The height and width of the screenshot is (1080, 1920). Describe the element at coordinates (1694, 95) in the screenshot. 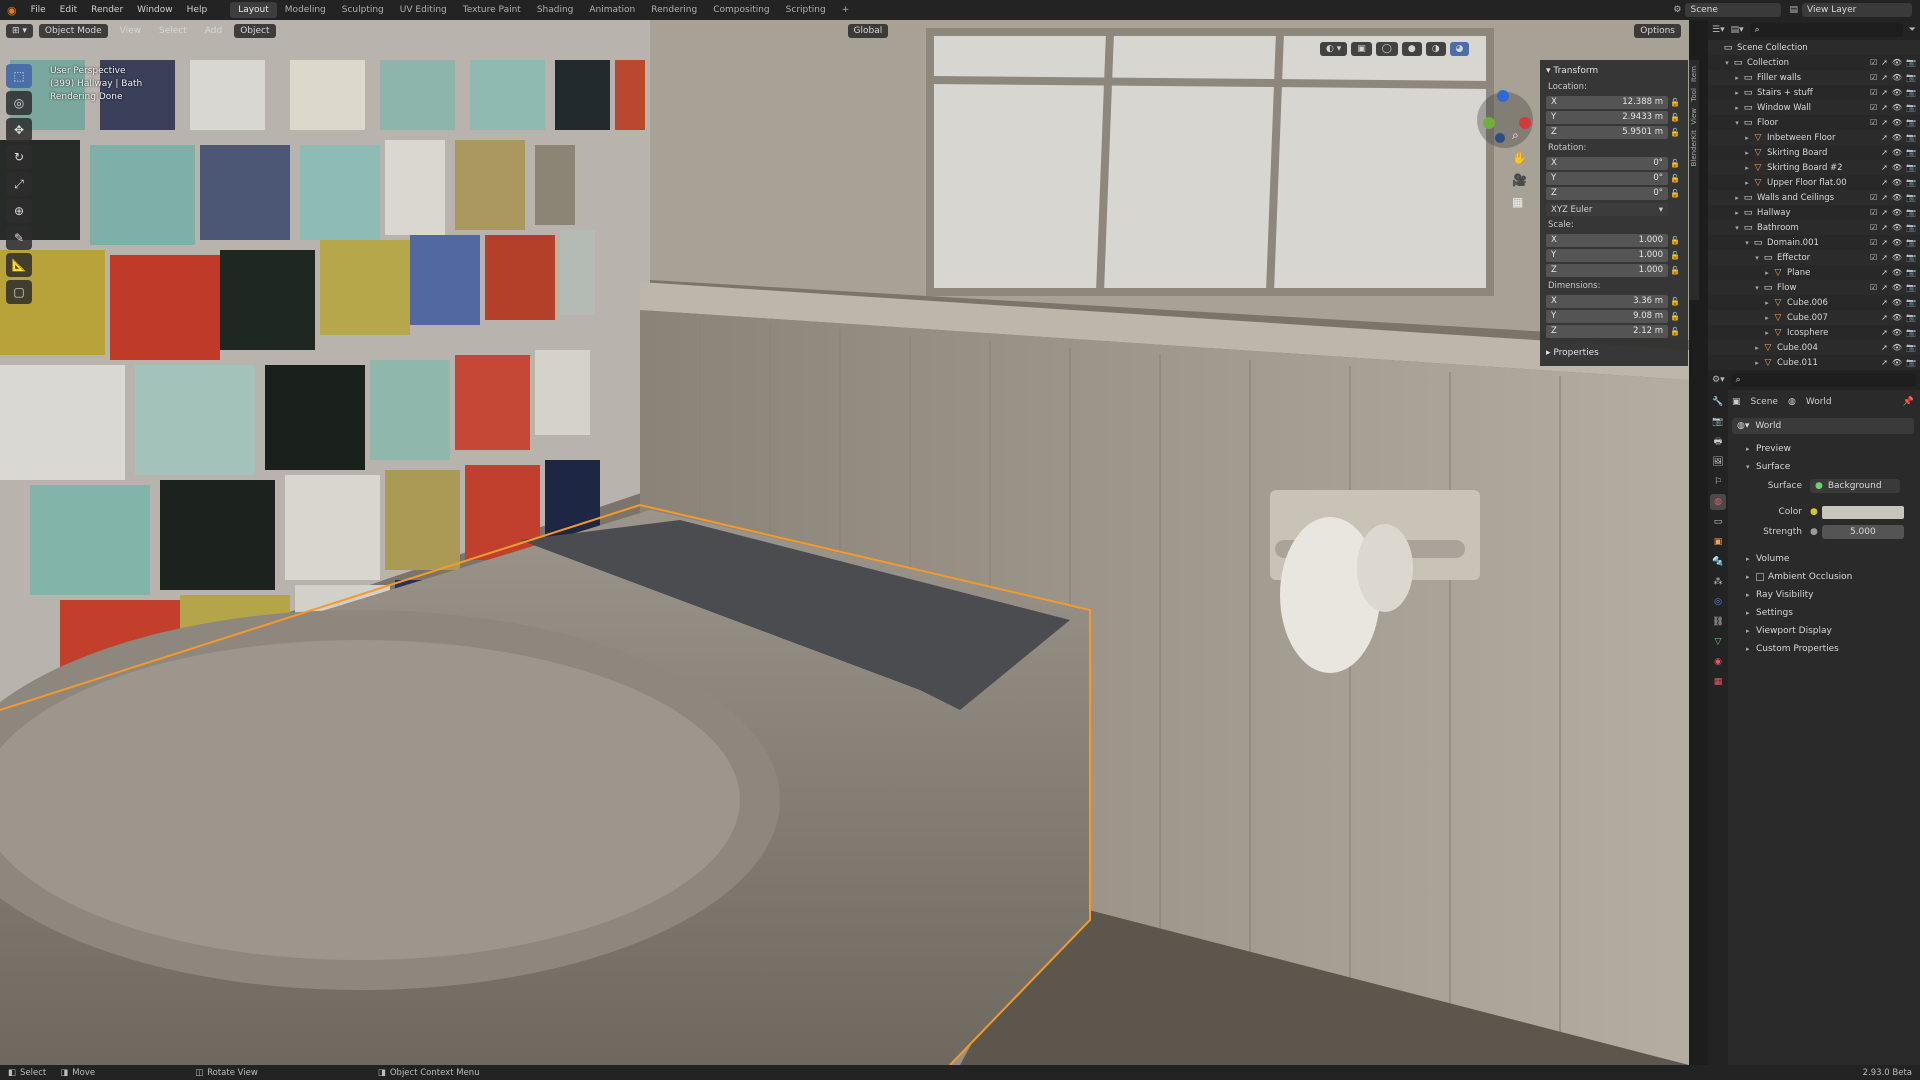

I see `tab-tool: Tool` at that location.